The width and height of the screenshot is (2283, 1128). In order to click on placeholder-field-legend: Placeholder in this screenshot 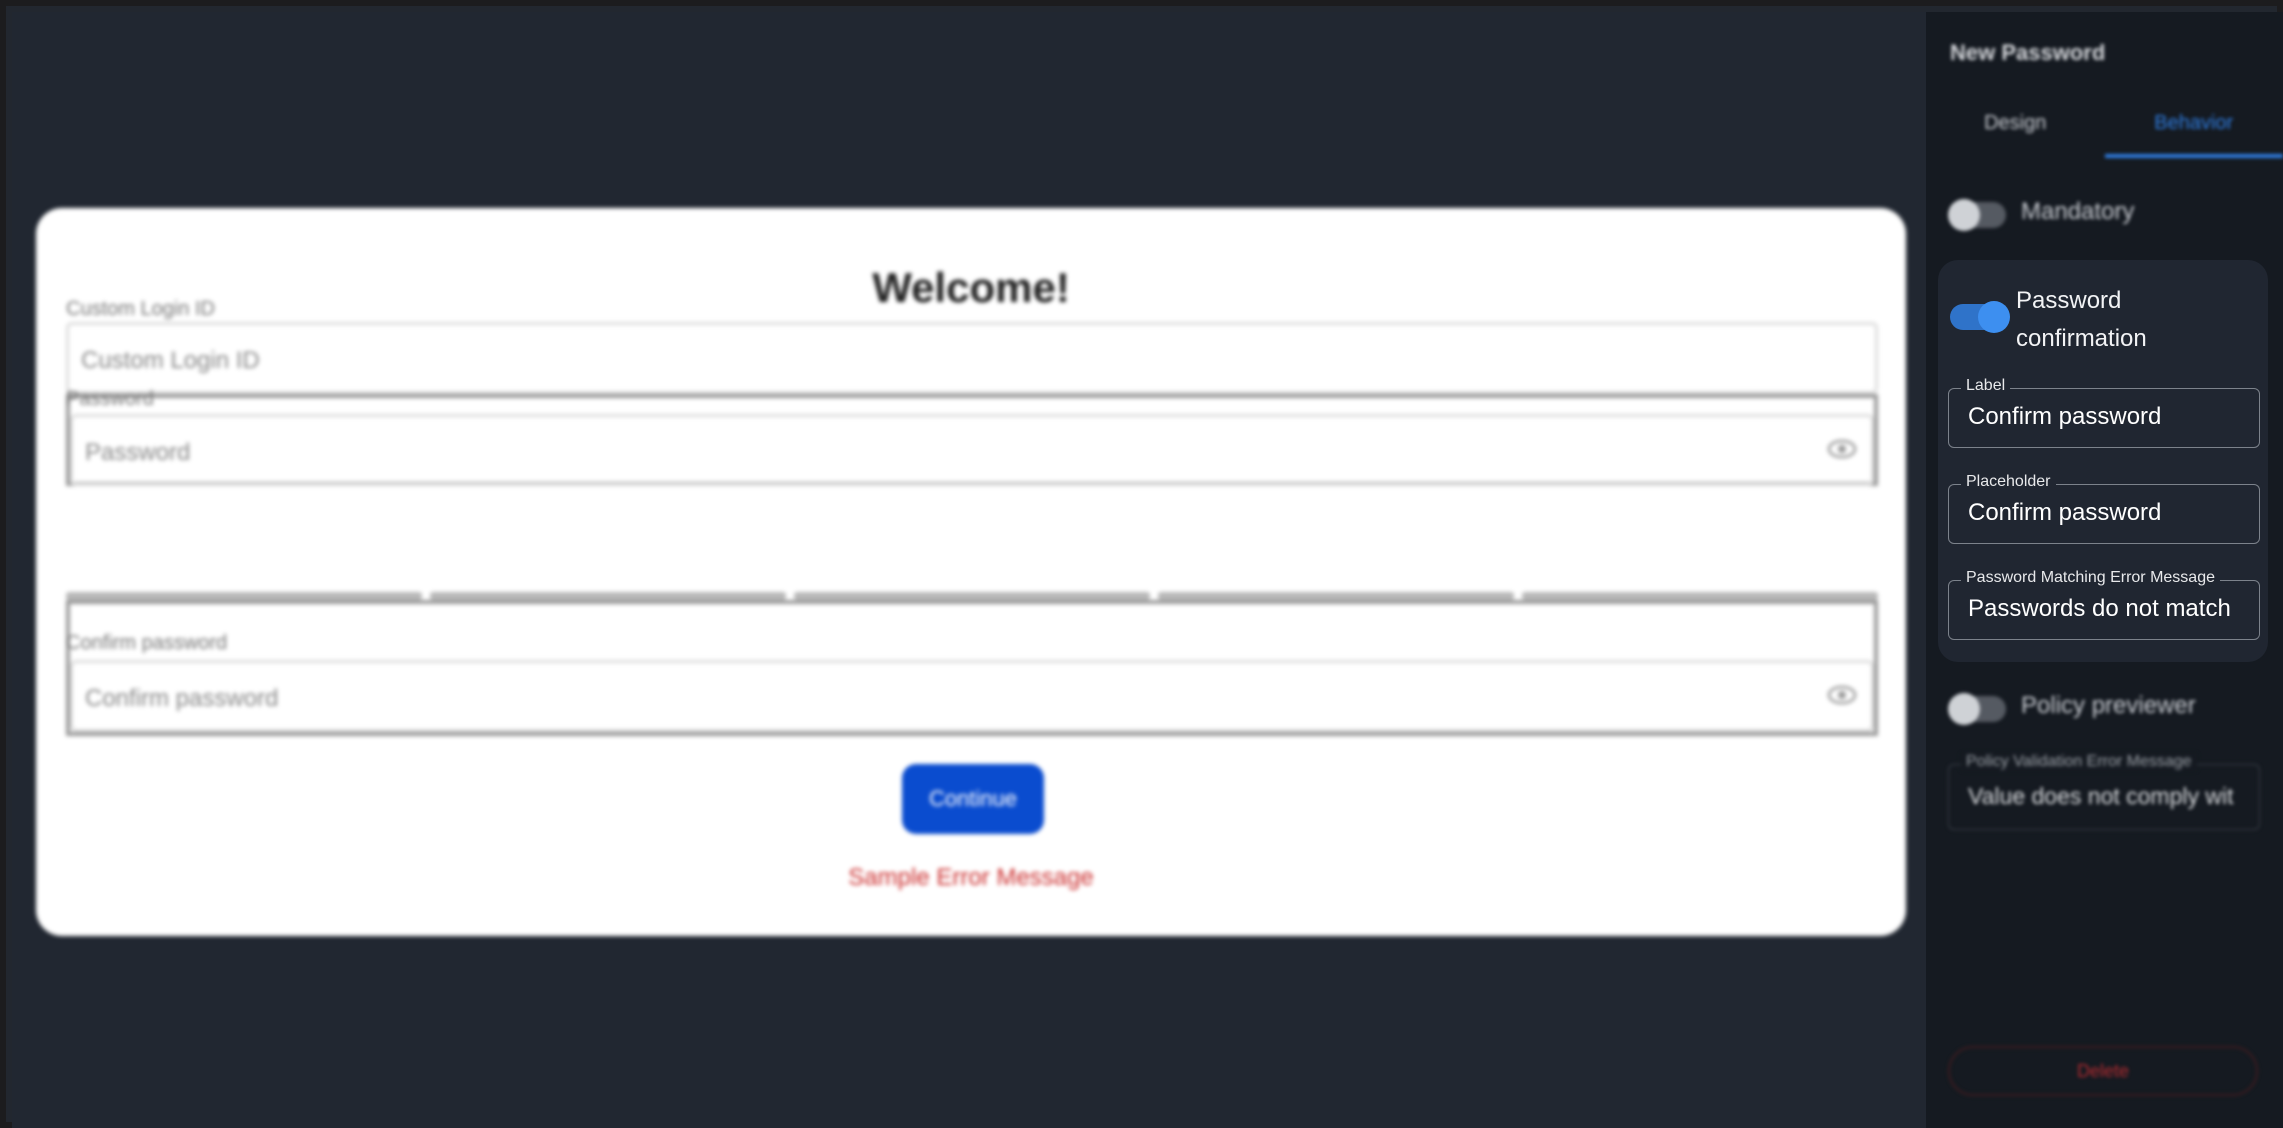, I will do `click(2008, 482)`.